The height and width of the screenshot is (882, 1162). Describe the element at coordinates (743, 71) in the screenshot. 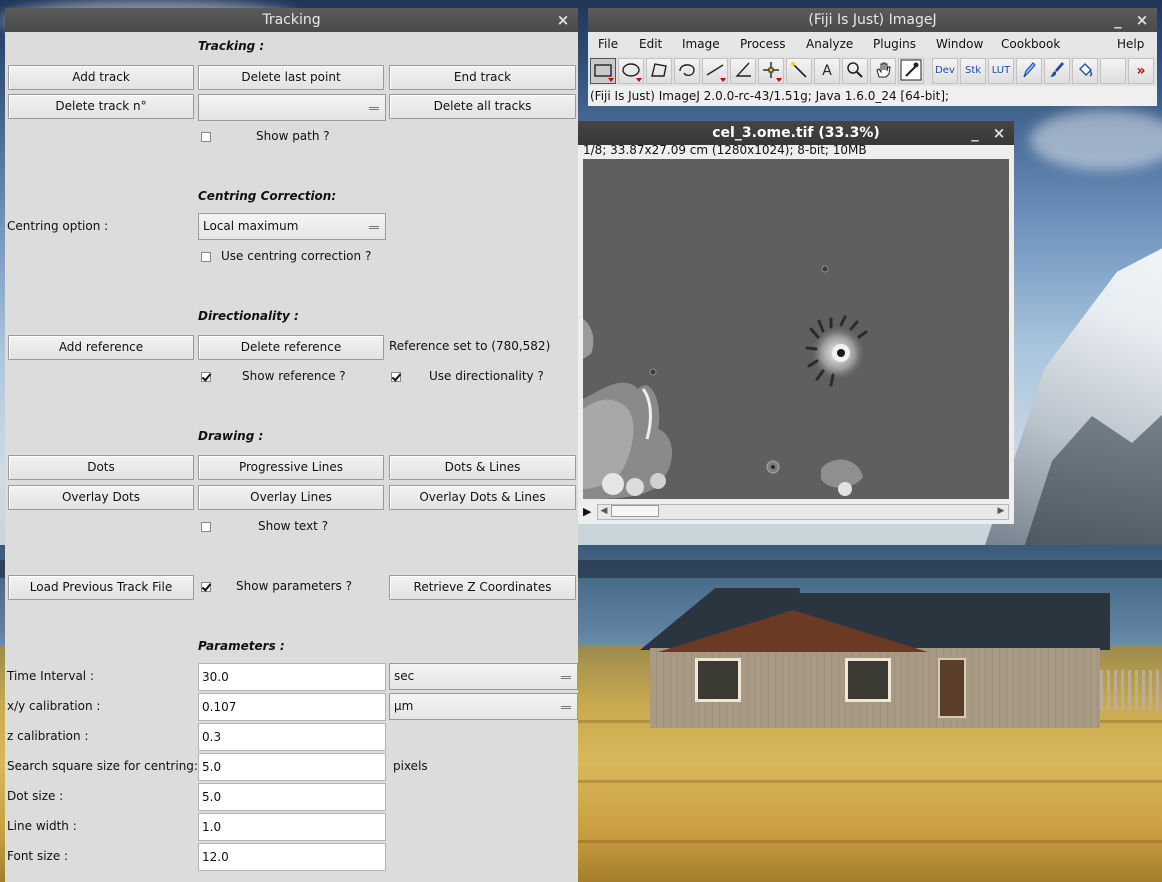

I see `angle-tool-icon` at that location.